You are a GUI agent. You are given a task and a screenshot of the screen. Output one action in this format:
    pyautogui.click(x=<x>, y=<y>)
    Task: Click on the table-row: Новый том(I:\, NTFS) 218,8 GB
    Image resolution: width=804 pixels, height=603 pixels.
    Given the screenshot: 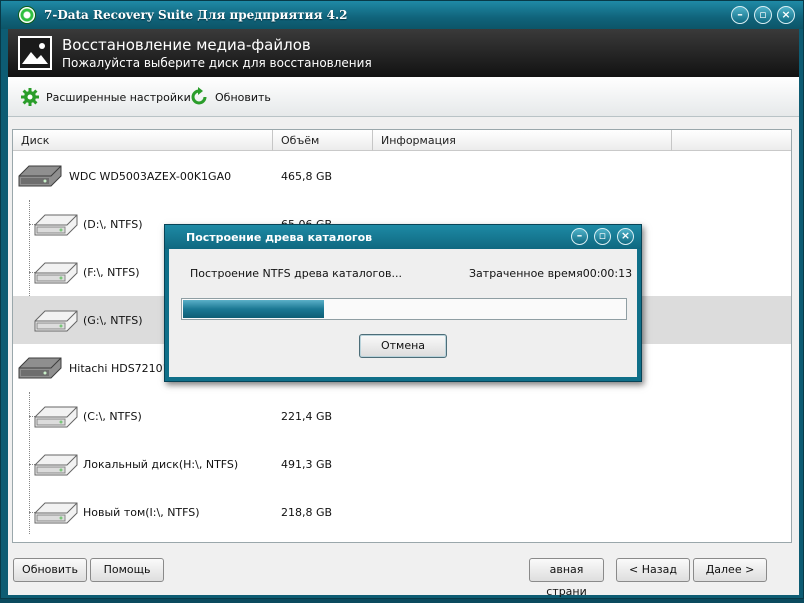 What is the action you would take?
    pyautogui.click(x=402, y=512)
    